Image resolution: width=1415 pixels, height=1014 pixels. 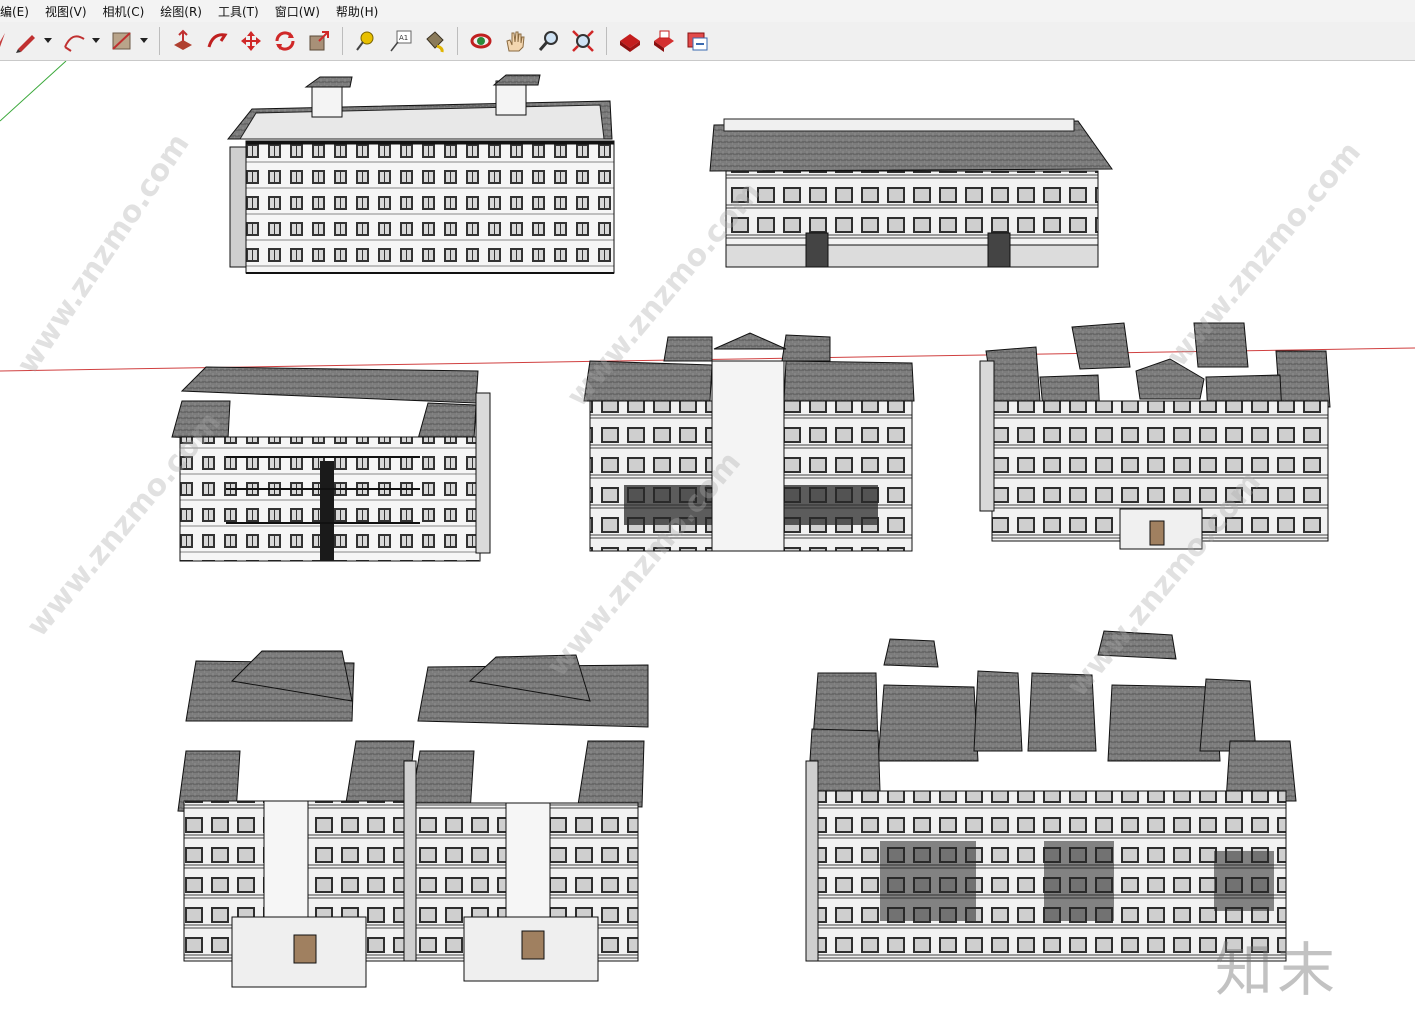 What do you see at coordinates (707, 11) in the screenshot?
I see `menu-bar: 编(E) 视图(V) 相机(C) 绘图(R) 工具(T) 窗口(W) 帮助(H)` at bounding box center [707, 11].